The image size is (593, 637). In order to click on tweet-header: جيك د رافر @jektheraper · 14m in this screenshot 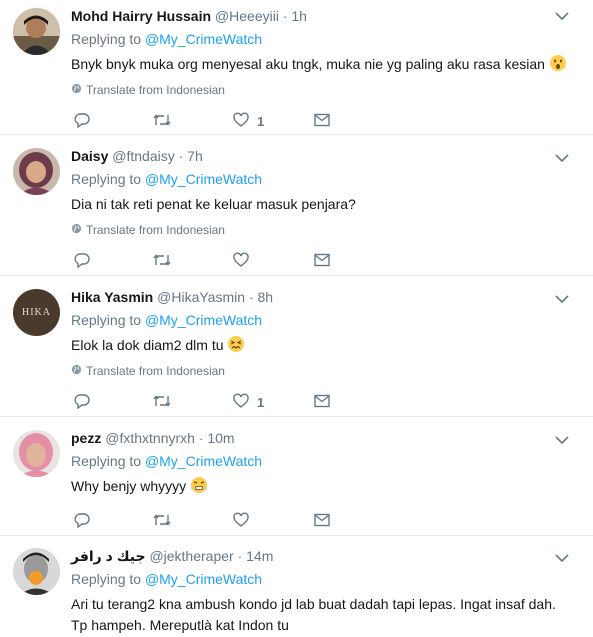, I will do `click(172, 556)`.